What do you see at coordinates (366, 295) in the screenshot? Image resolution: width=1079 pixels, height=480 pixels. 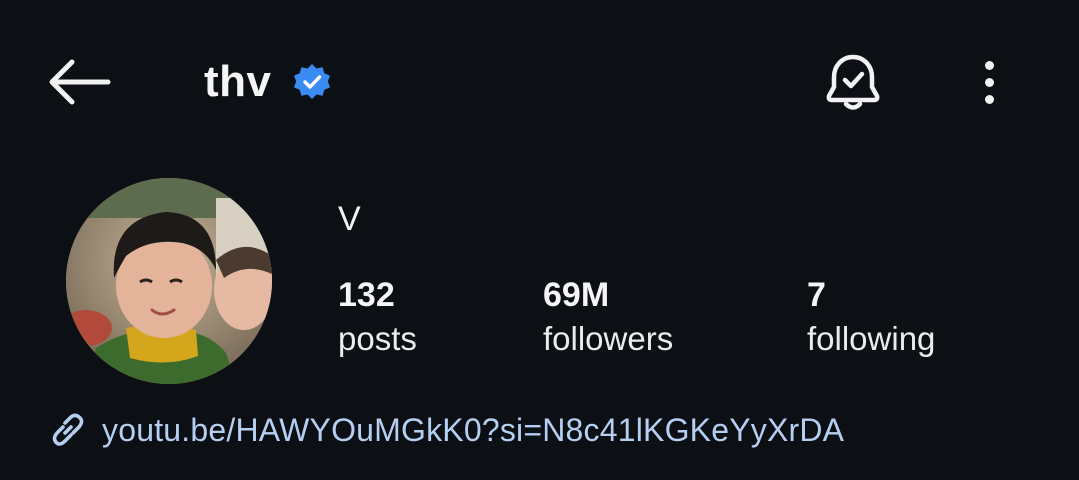 I see `posts-count: 132` at bounding box center [366, 295].